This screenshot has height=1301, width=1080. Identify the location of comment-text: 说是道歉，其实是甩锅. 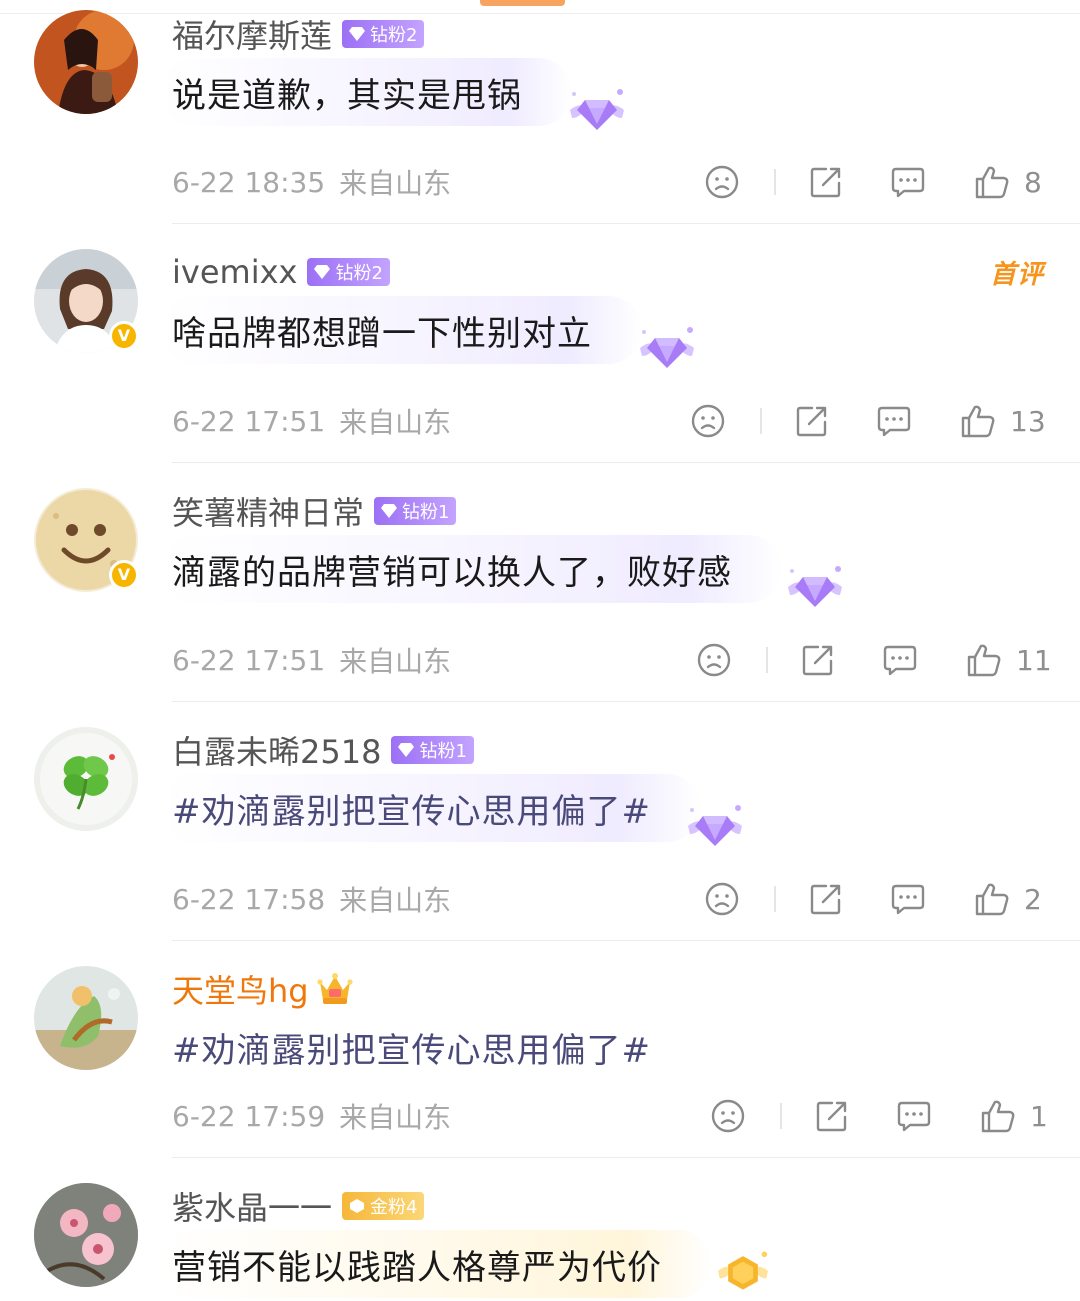
(347, 92).